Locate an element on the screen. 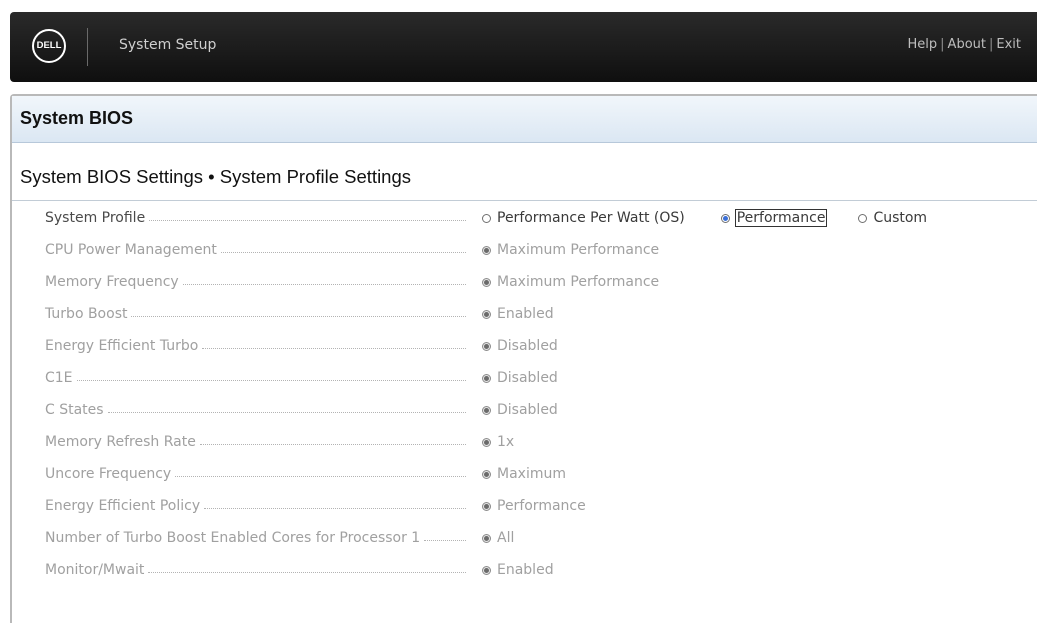 Image resolution: width=1037 pixels, height=623 pixels. setting-label-text: Memory Frequency is located at coordinates (112, 282).